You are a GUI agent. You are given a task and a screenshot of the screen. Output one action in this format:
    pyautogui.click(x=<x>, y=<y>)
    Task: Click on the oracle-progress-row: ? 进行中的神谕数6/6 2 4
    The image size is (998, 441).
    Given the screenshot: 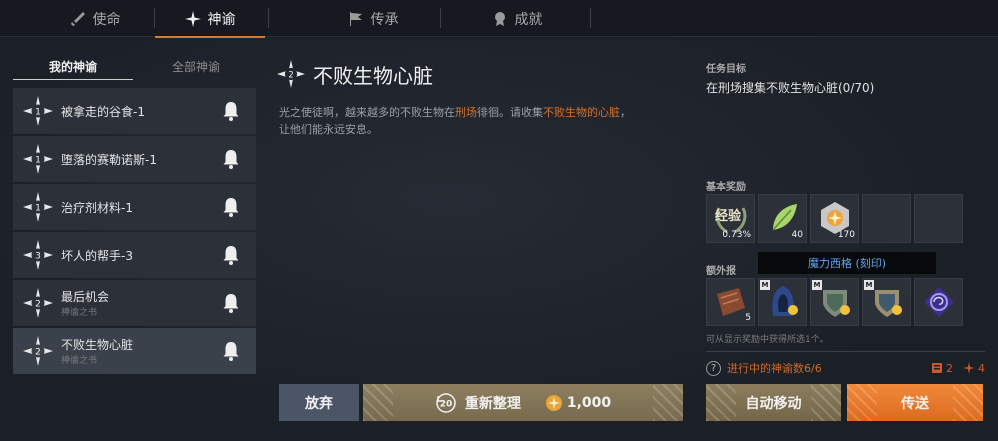 What is the action you would take?
    pyautogui.click(x=845, y=368)
    